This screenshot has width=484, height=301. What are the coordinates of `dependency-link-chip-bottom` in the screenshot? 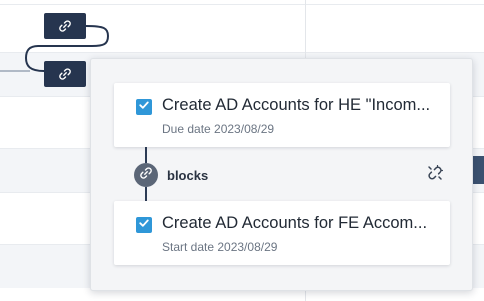 It's located at (65, 74).